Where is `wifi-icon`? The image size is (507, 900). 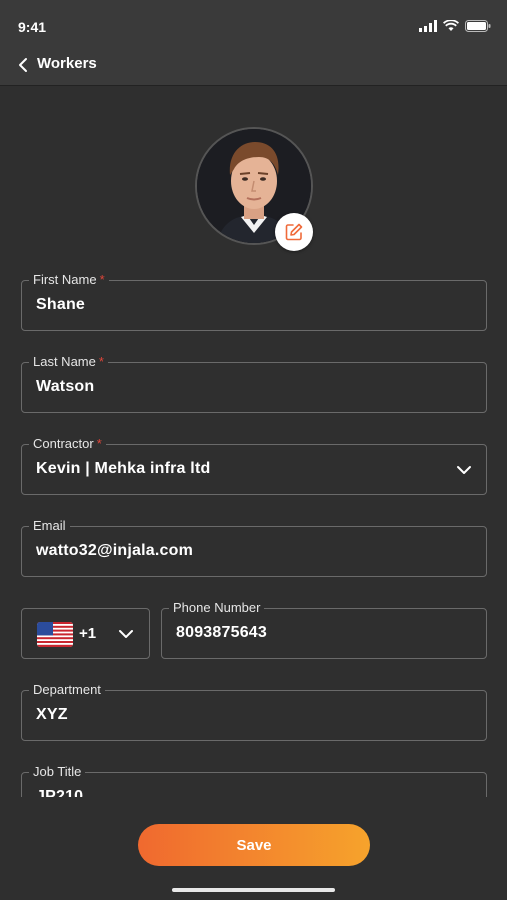
wifi-icon is located at coordinates (451, 25).